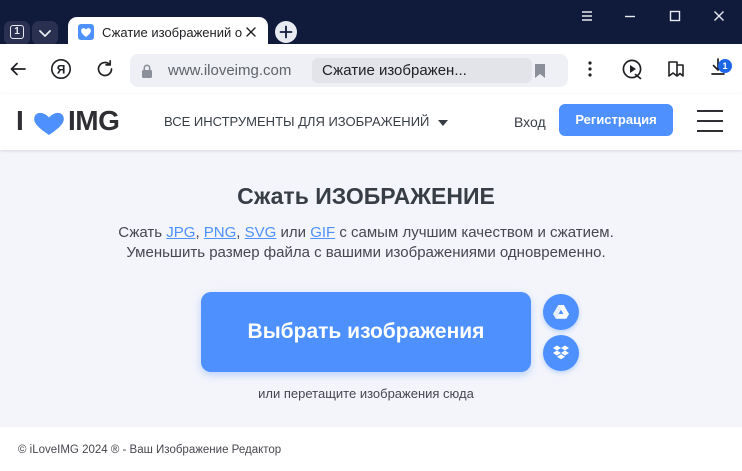  What do you see at coordinates (142, 232) in the screenshot?
I see `subtitle-text: Сжать` at bounding box center [142, 232].